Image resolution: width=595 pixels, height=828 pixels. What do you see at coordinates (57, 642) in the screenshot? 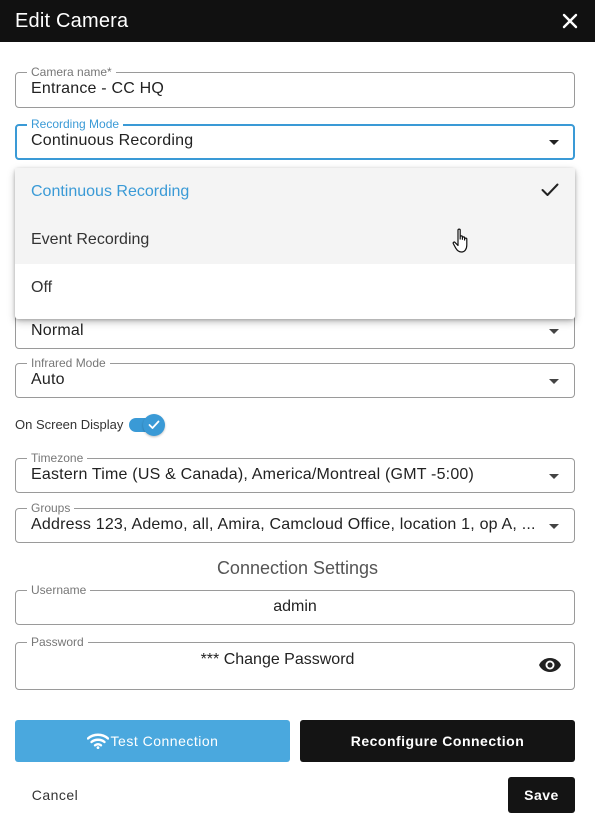
I see `password-label: Password` at bounding box center [57, 642].